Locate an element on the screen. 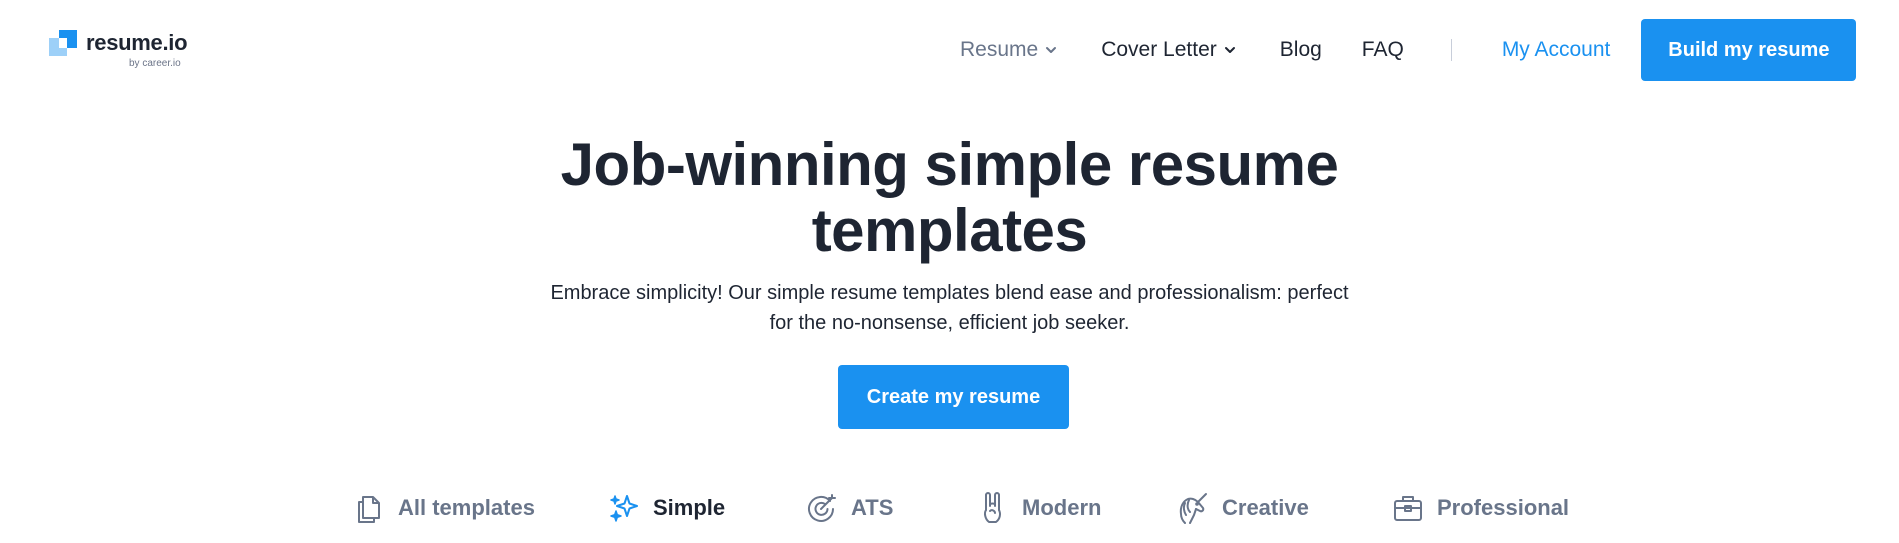 This screenshot has width=1899, height=543. sparkles-icon is located at coordinates (624, 508).